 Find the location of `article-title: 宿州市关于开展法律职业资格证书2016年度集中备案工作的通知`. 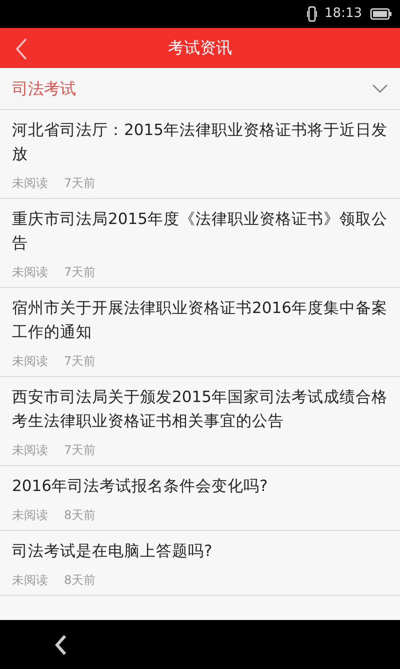

article-title: 宿州市关于开展法律职业资格证书2016年度集中备案工作的通知 is located at coordinates (200, 320).